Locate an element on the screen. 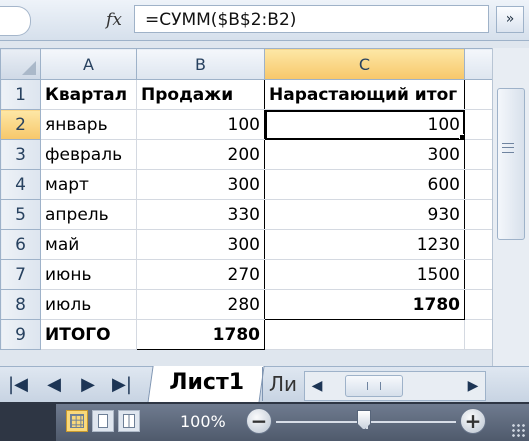  cell-a3: февраль is located at coordinates (88, 154).